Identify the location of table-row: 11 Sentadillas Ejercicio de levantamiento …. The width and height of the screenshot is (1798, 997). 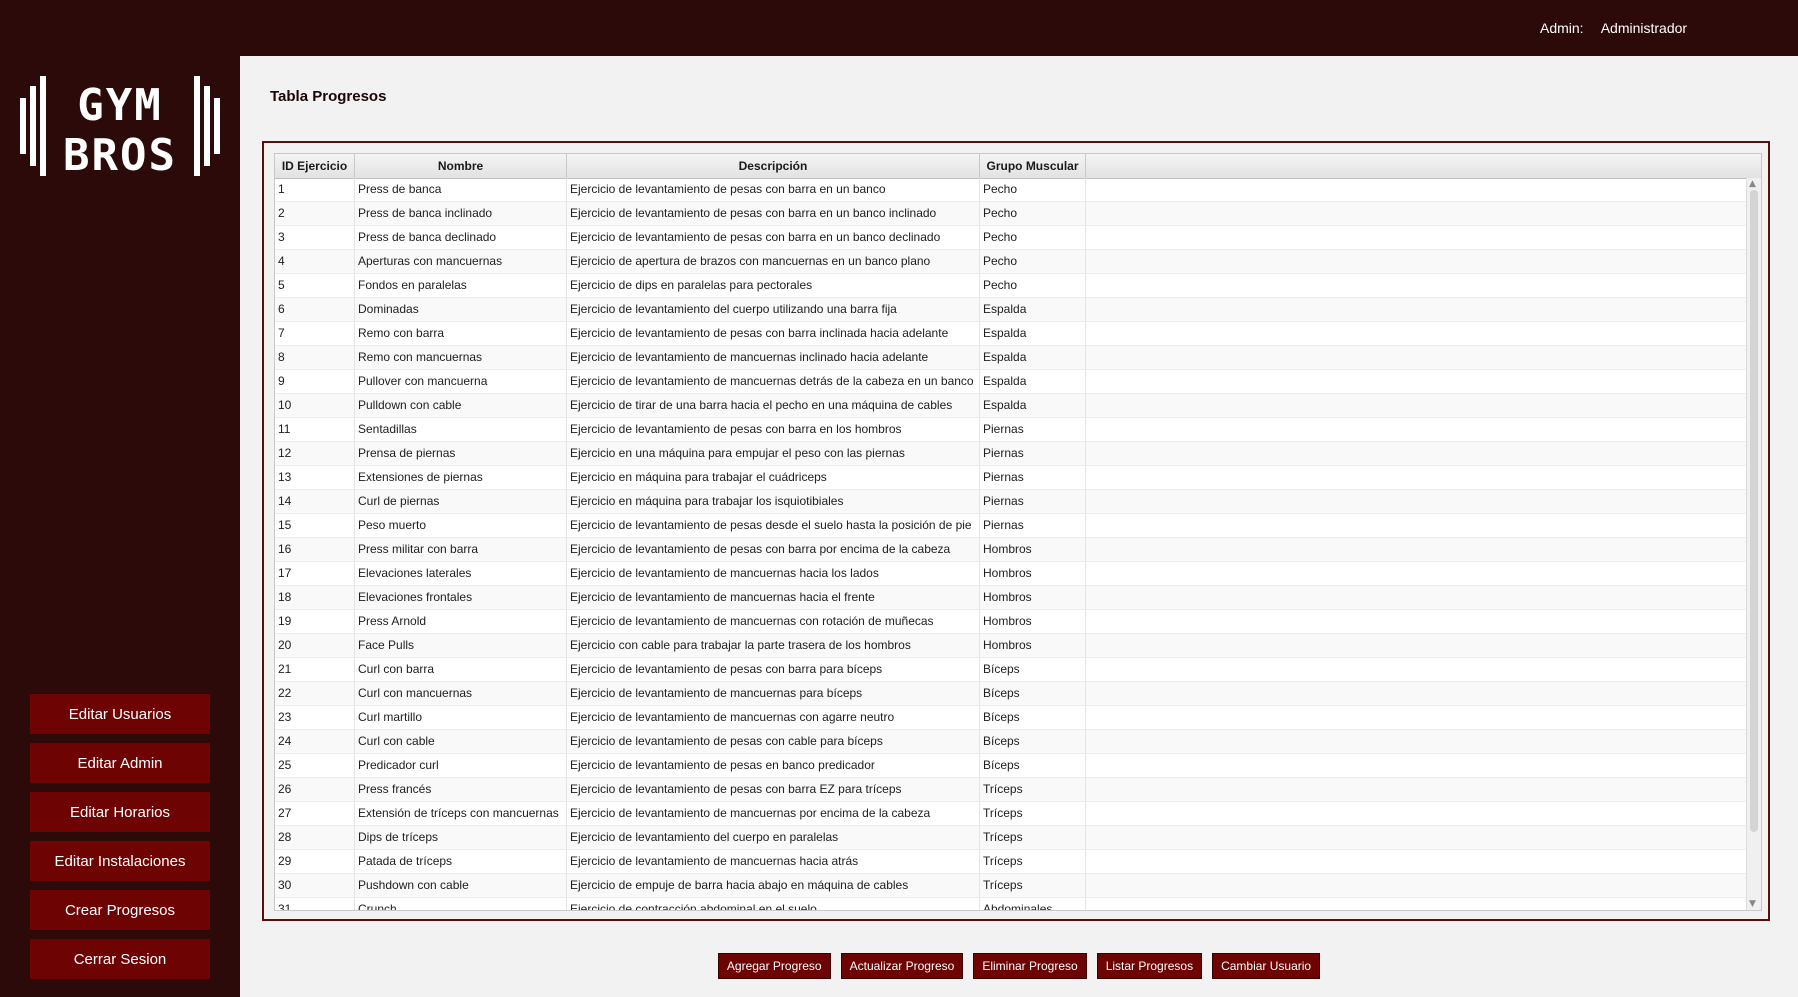
(1011, 430).